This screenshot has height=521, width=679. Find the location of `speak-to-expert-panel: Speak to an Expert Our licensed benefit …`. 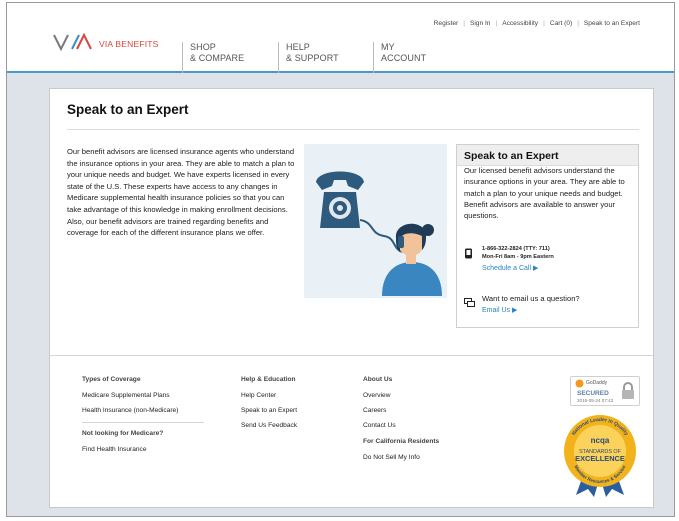

speak-to-expert-panel: Speak to an Expert Our licensed benefit … is located at coordinates (547, 236).